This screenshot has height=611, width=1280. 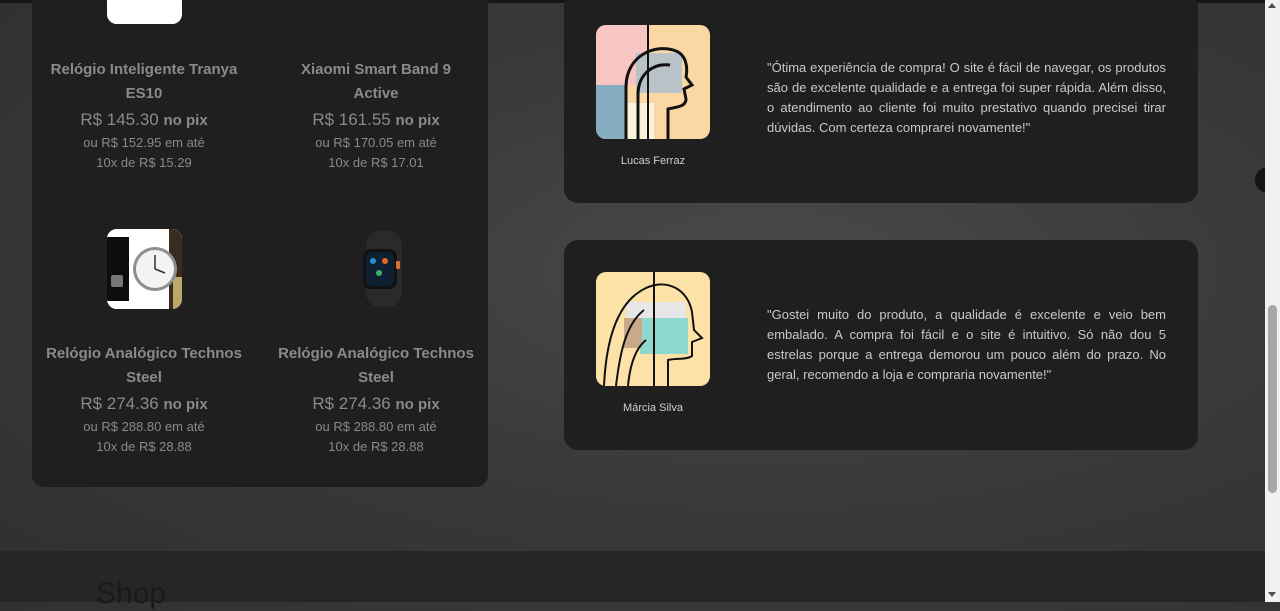 What do you see at coordinates (376, 162) in the screenshot?
I see `installment-line: 10x de R$ 17.01` at bounding box center [376, 162].